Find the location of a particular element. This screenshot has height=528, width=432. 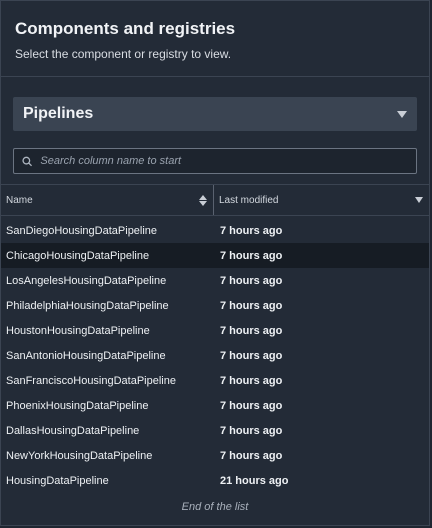

row-name: SanAntonioHousingDataPipeline is located at coordinates (86, 355).